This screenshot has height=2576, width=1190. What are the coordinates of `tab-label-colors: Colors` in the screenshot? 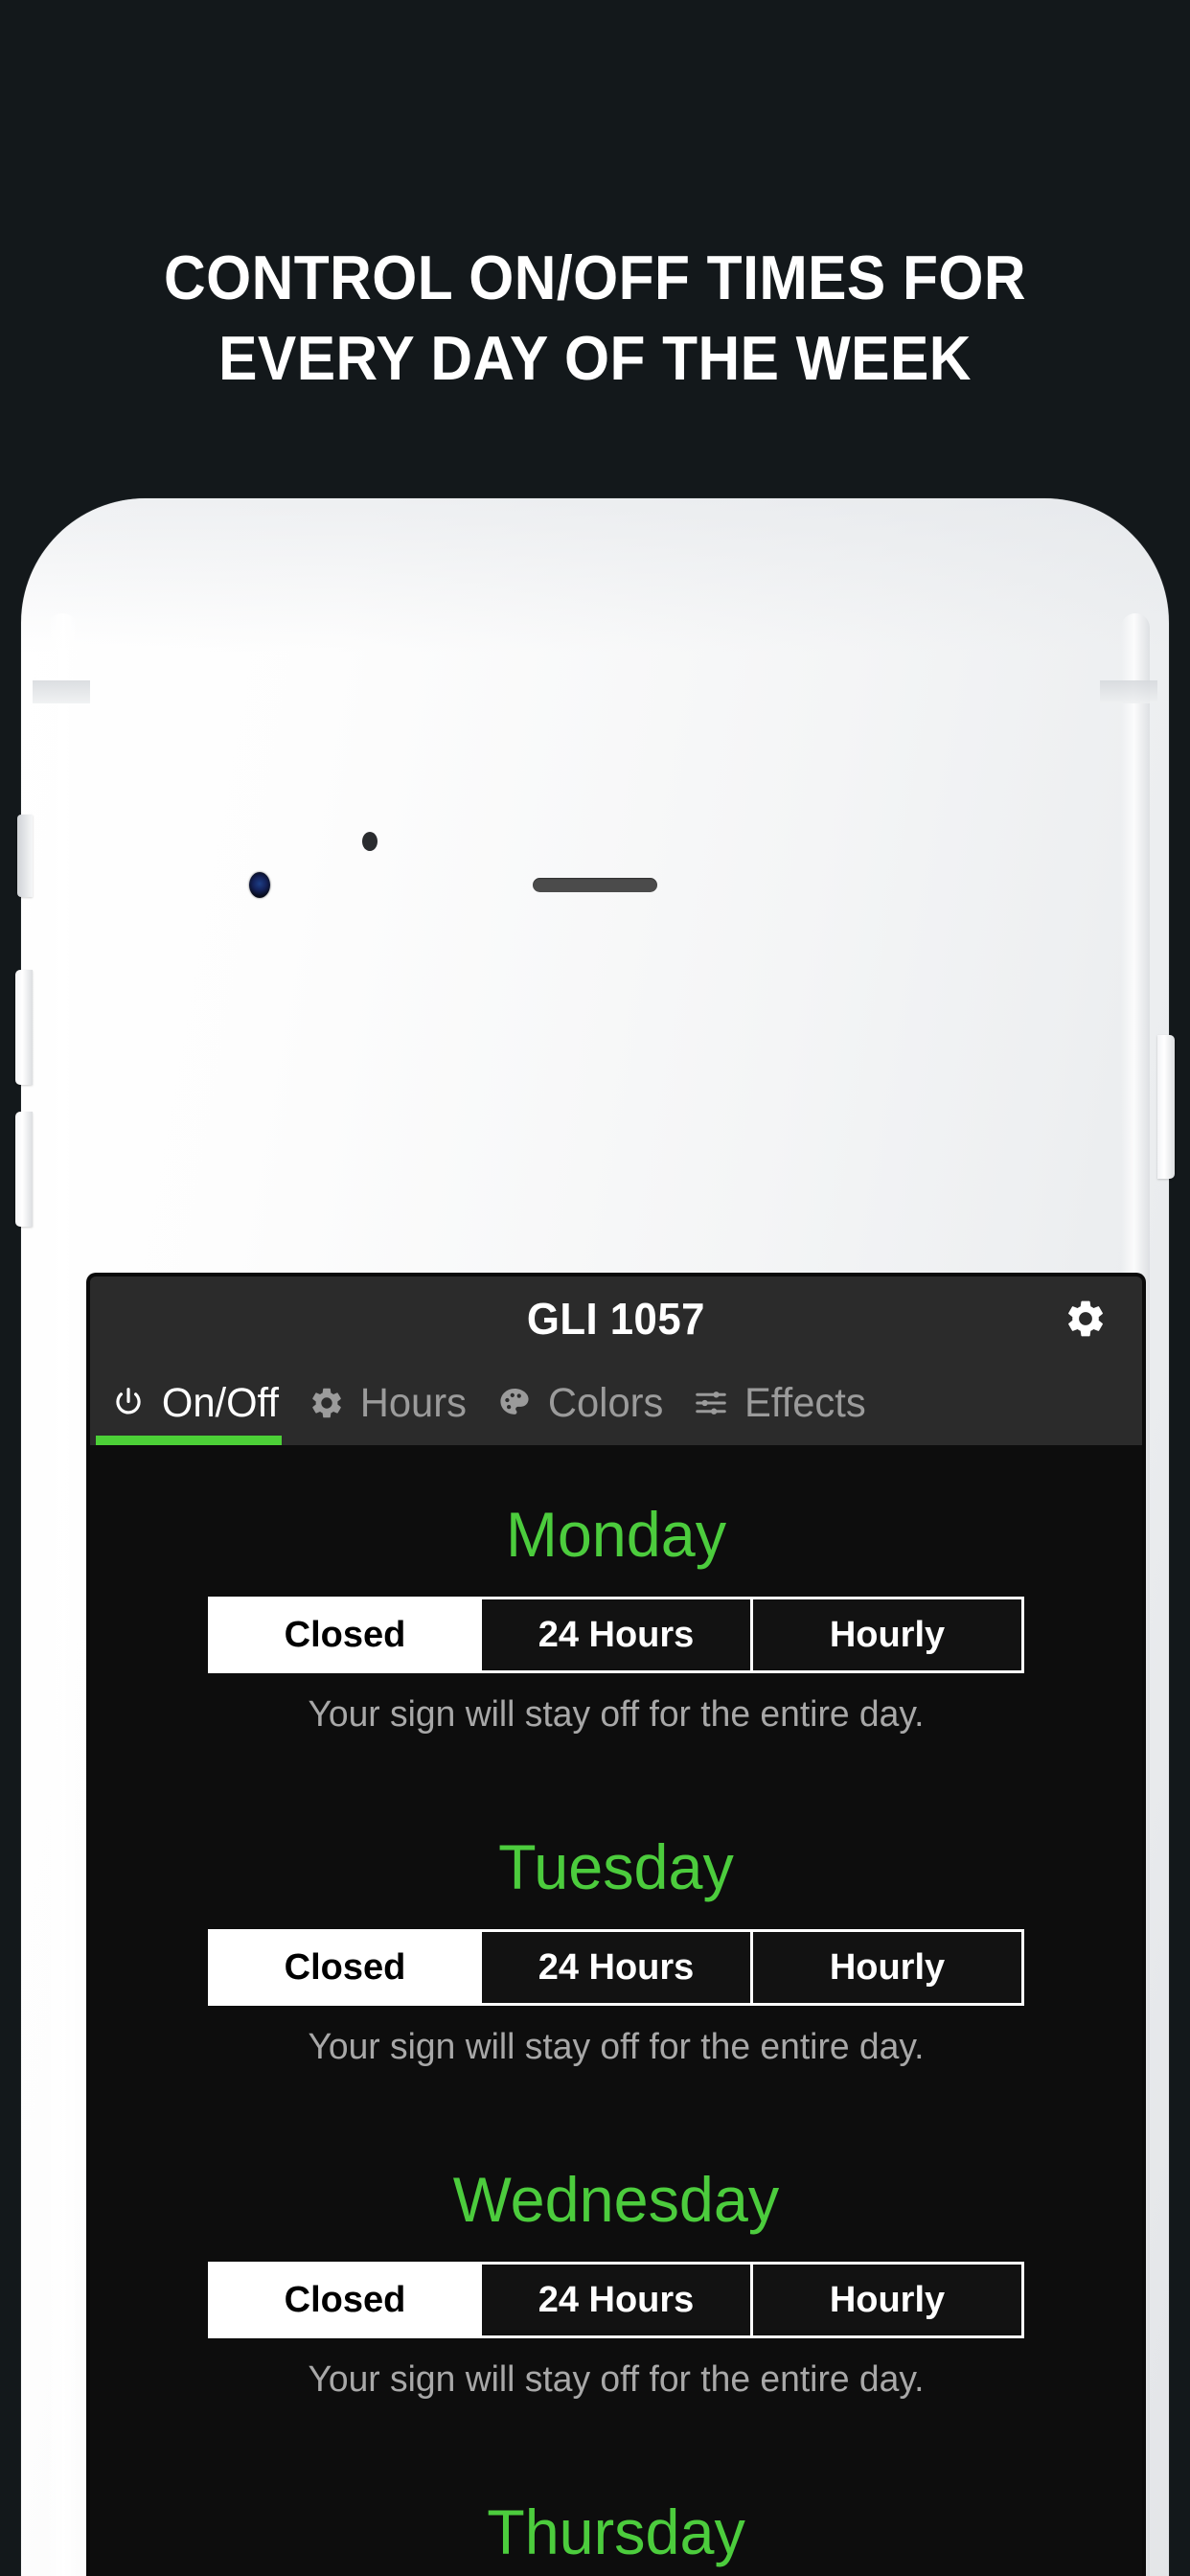 It's located at (605, 1402).